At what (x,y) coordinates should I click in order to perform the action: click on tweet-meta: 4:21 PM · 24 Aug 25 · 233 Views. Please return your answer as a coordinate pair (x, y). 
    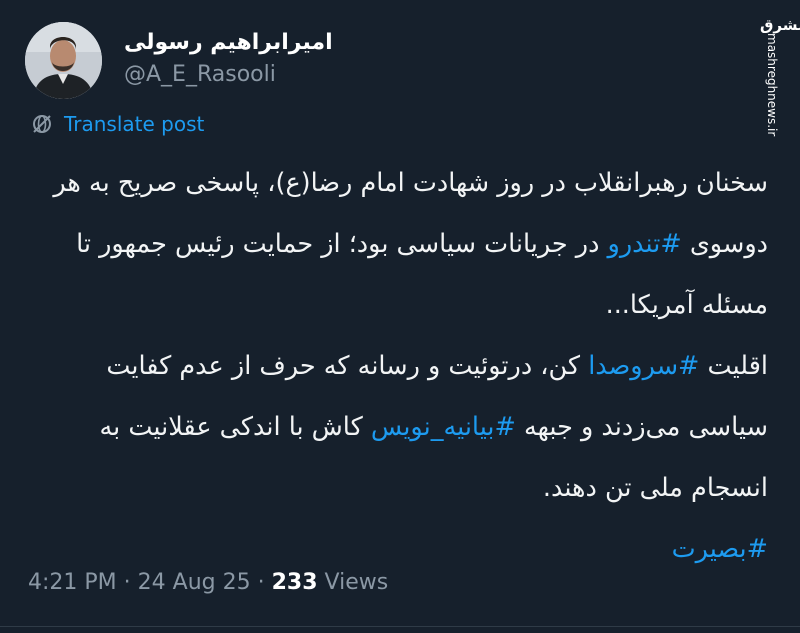
    Looking at the image, I should click on (208, 582).